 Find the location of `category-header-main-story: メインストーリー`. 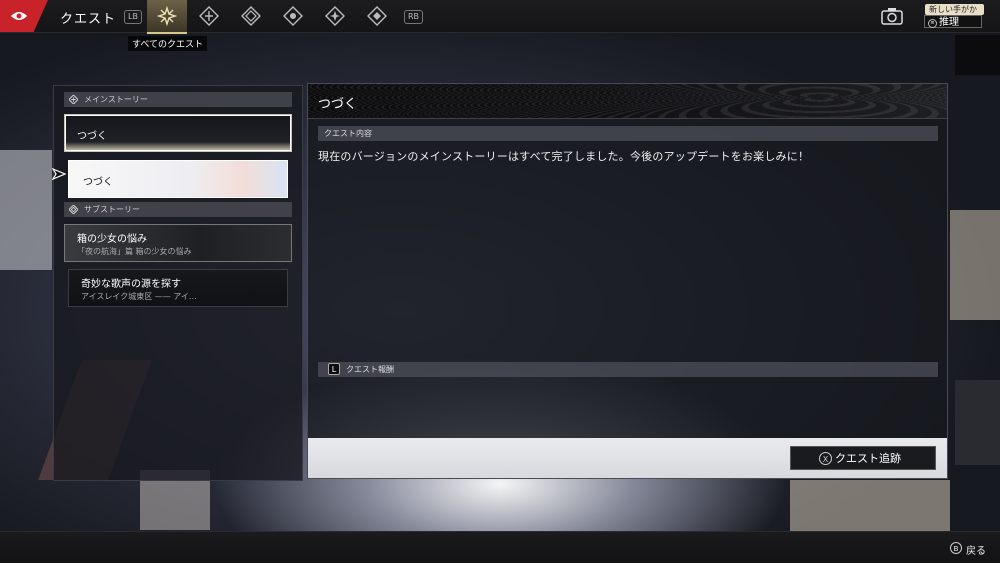

category-header-main-story: メインストーリー is located at coordinates (178, 99).